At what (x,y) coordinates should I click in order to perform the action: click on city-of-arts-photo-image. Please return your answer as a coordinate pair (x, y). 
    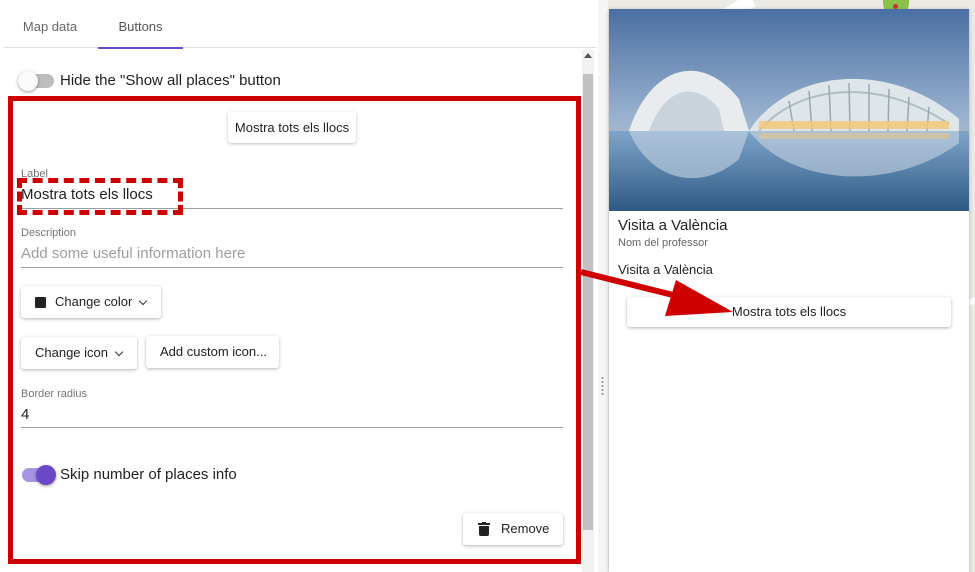
    Looking at the image, I should click on (789, 110).